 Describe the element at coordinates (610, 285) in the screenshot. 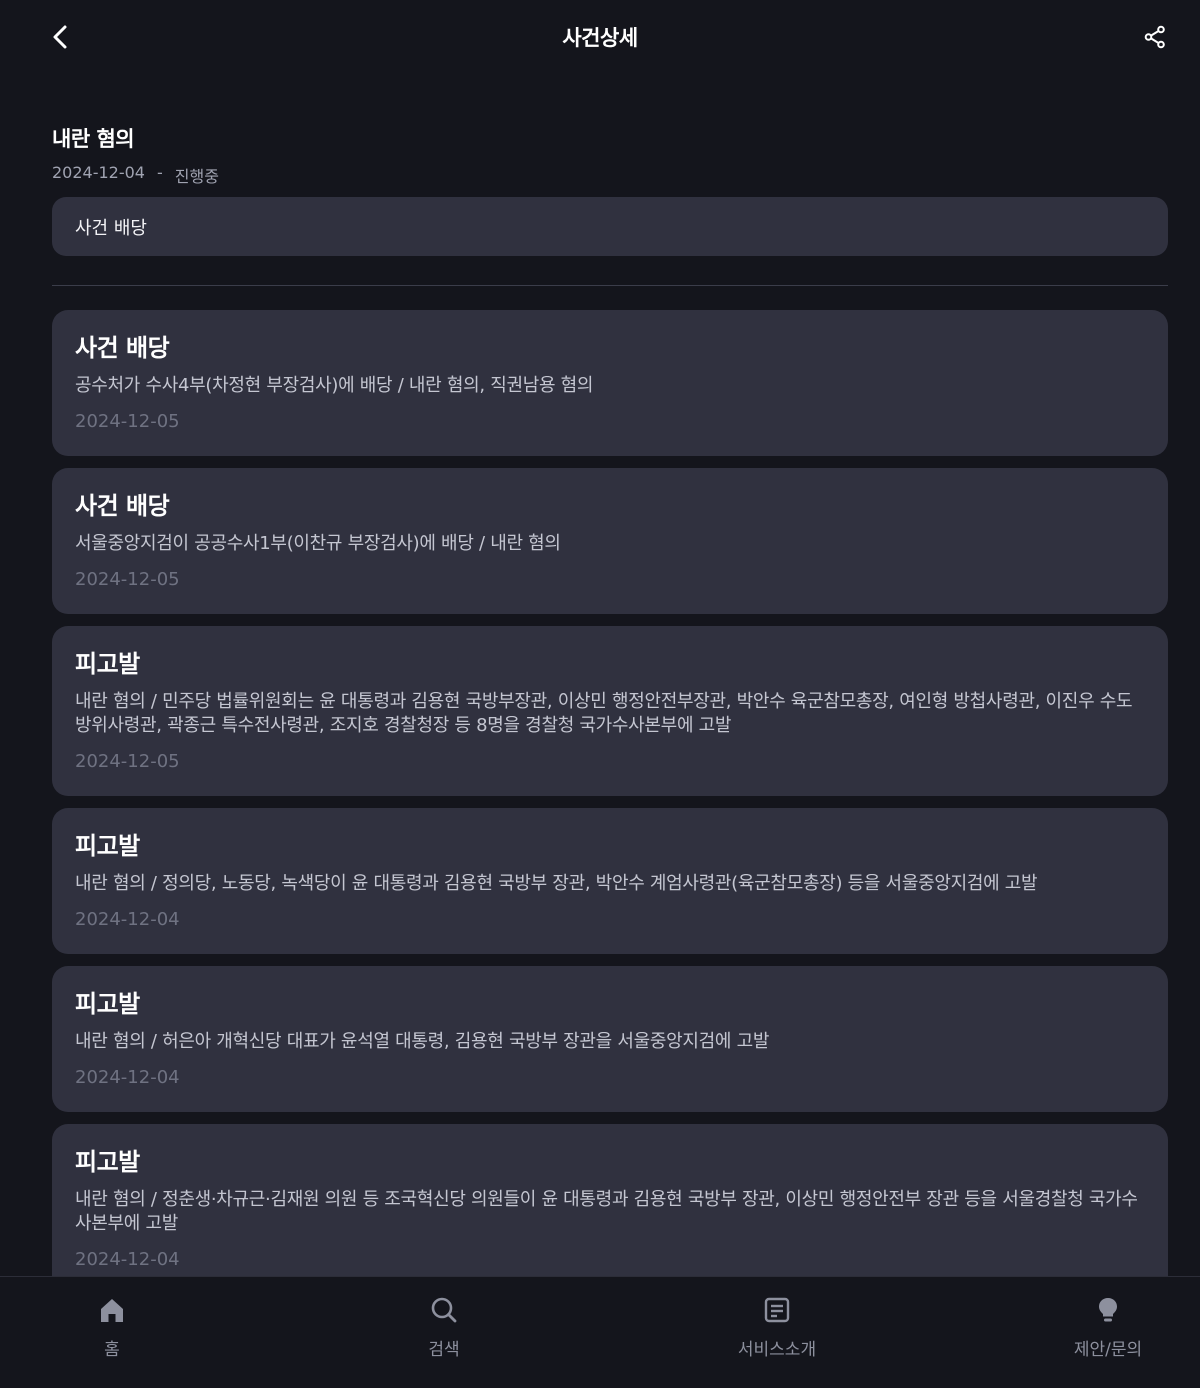

I see `section-divider` at that location.